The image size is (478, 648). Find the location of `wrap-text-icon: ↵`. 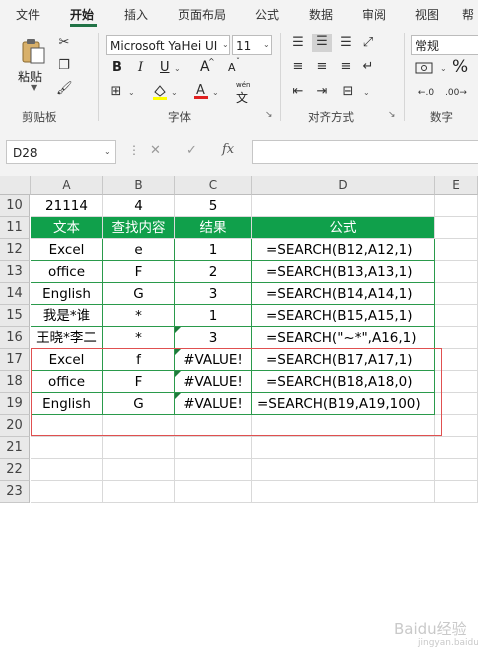

wrap-text-icon: ↵ is located at coordinates (368, 67).